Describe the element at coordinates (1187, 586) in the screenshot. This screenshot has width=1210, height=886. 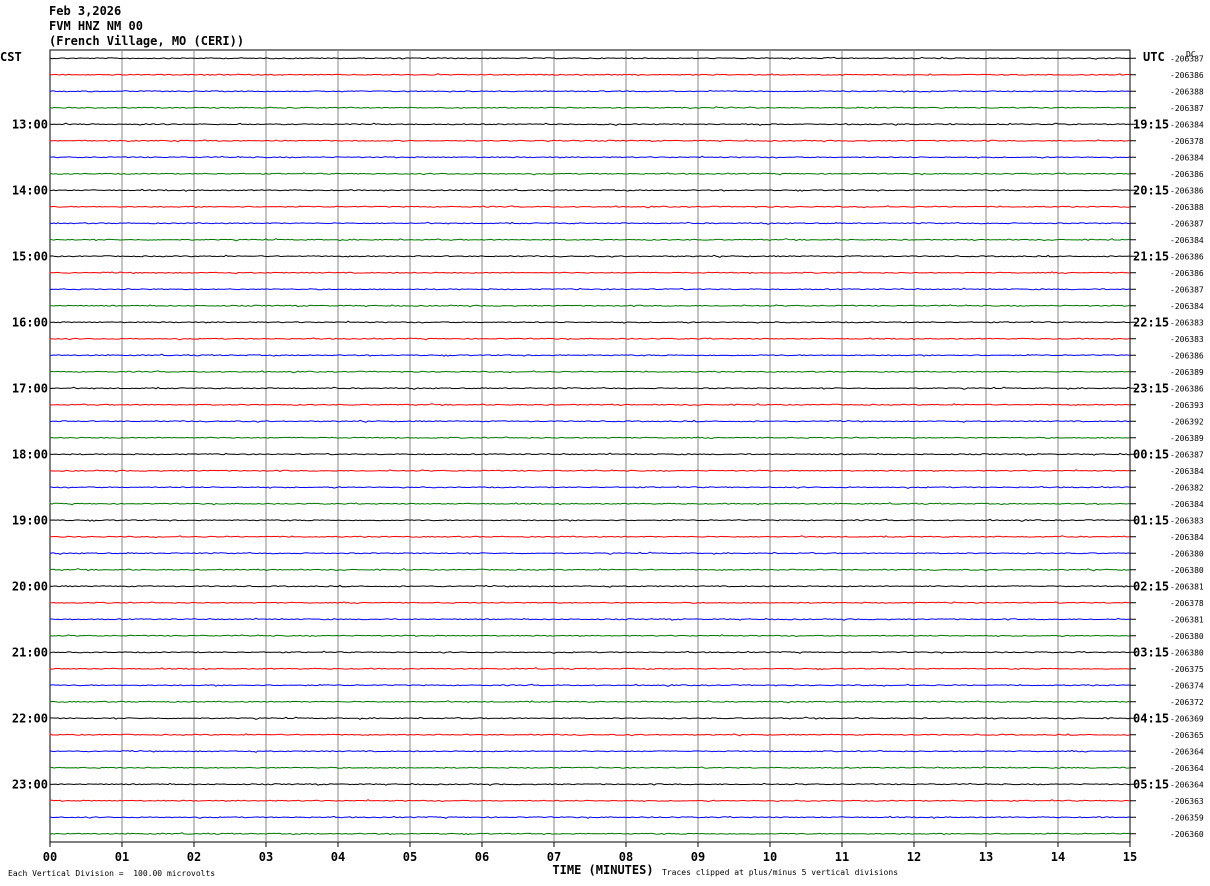
I see `dc-offset-label: -206381` at that location.